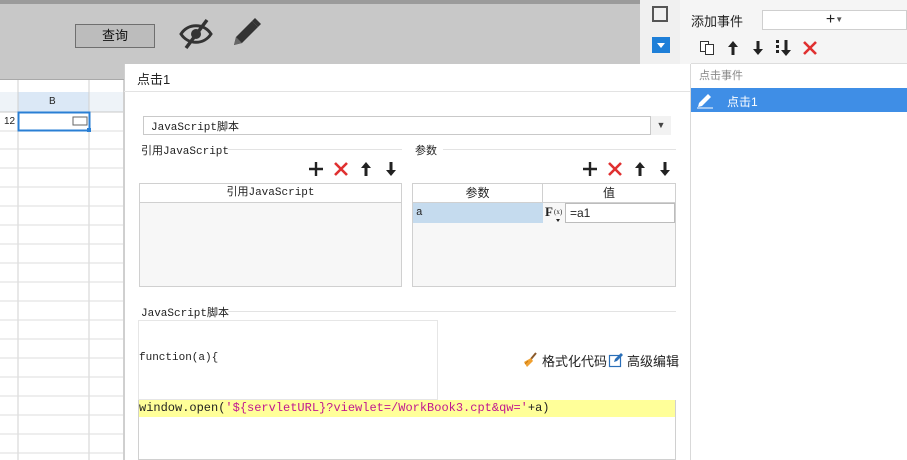  I want to click on advanced-edit-button: 高级编辑, so click(643, 360).